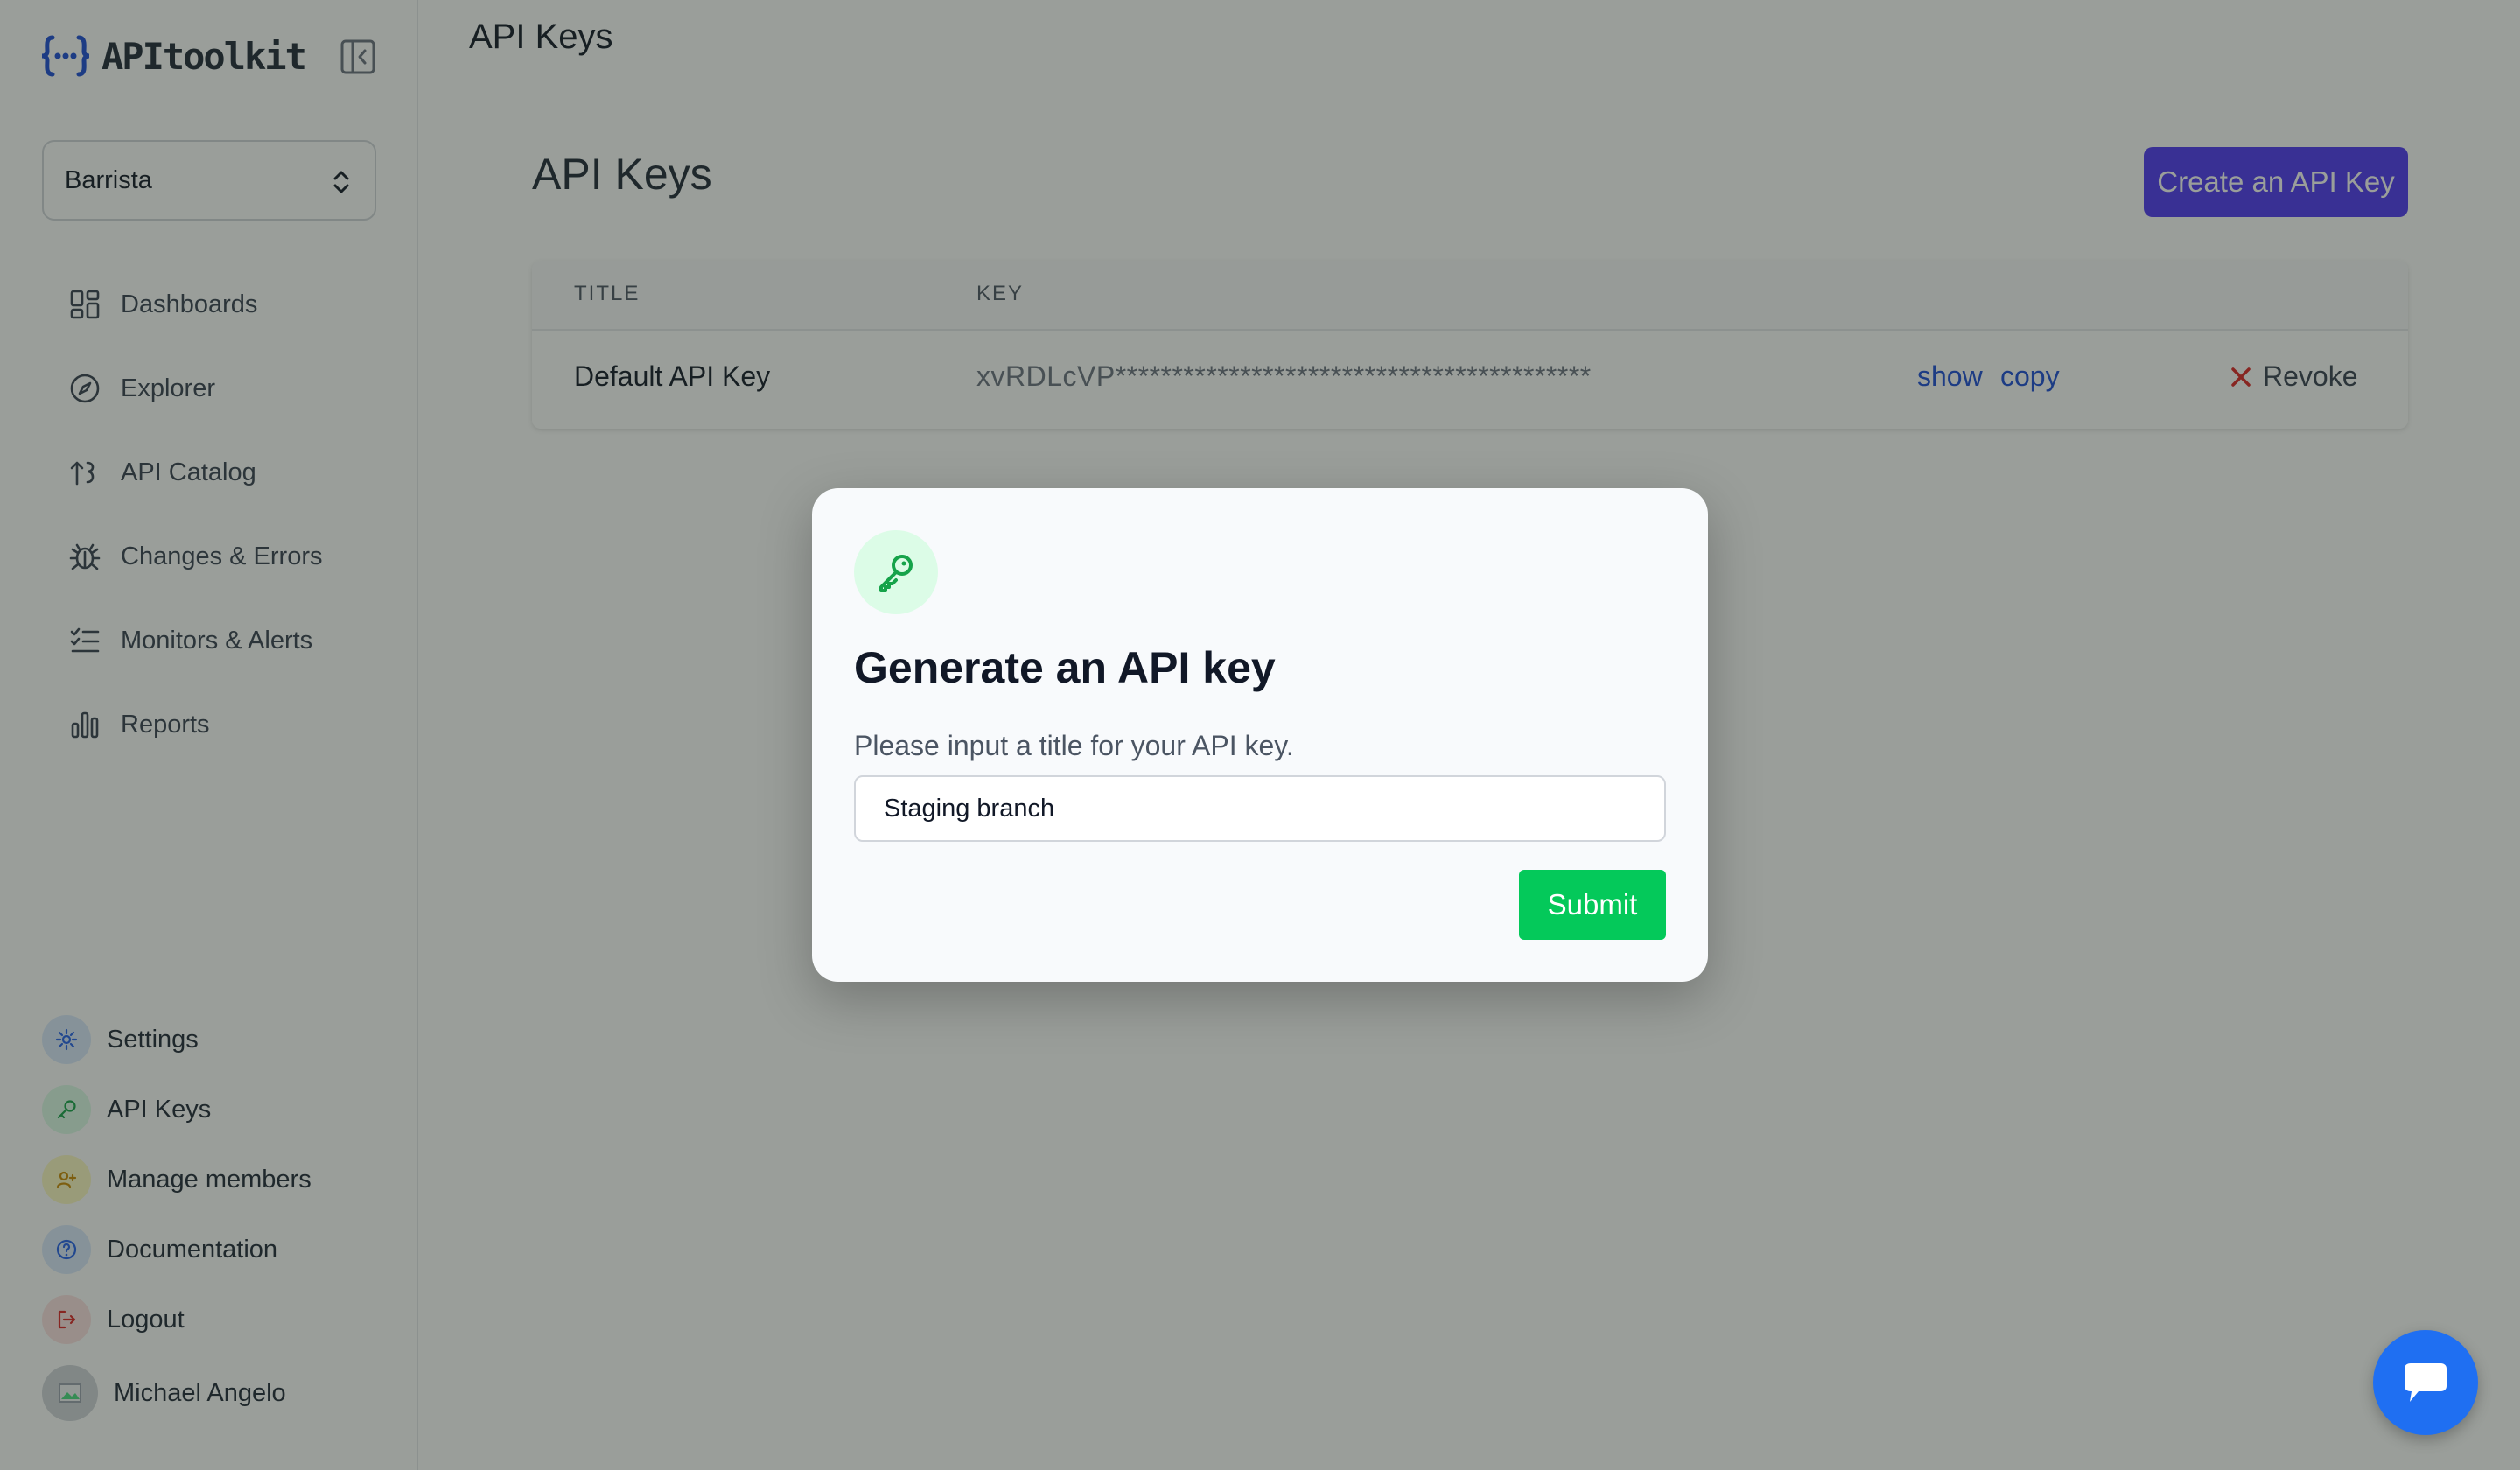  Describe the element at coordinates (1065, 667) in the screenshot. I see `modal-title: Generate an API key` at that location.